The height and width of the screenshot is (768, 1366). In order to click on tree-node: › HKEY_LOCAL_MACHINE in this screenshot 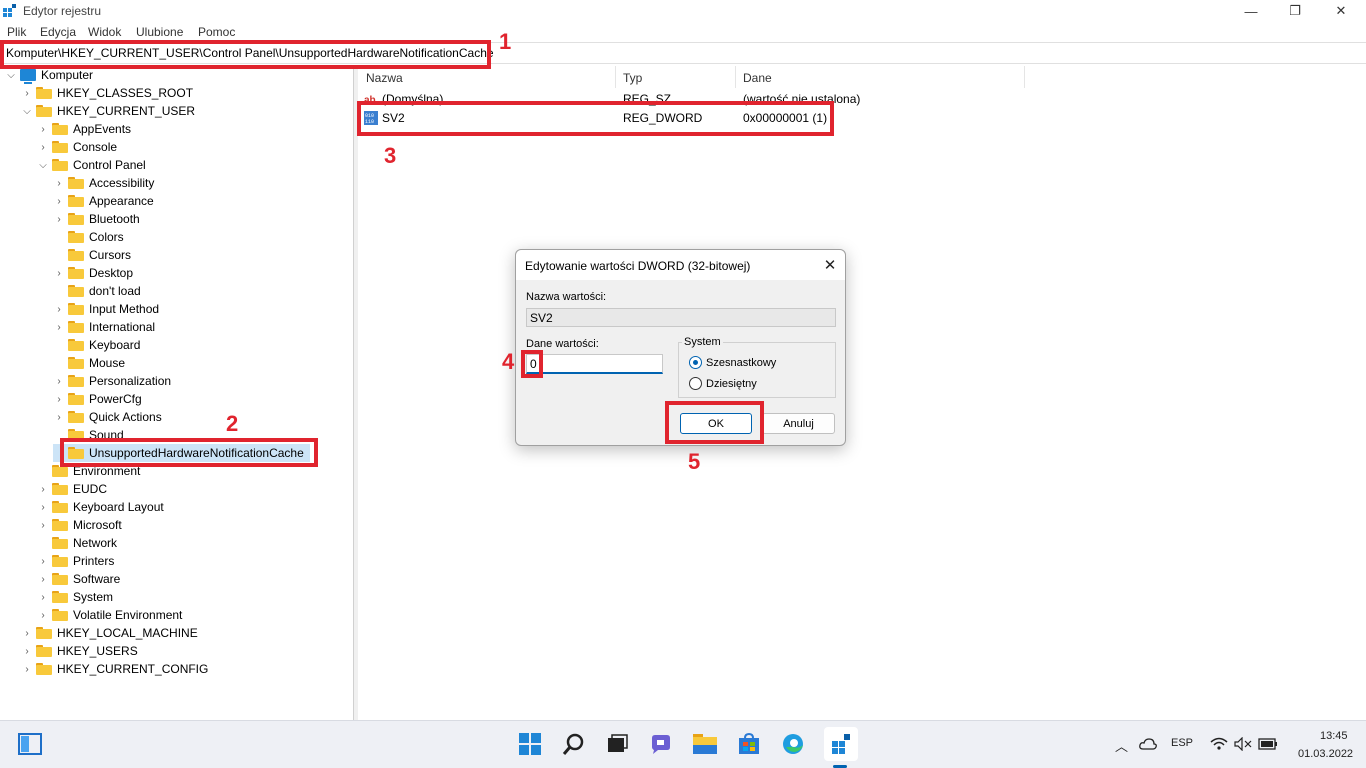, I will do `click(109, 633)`.